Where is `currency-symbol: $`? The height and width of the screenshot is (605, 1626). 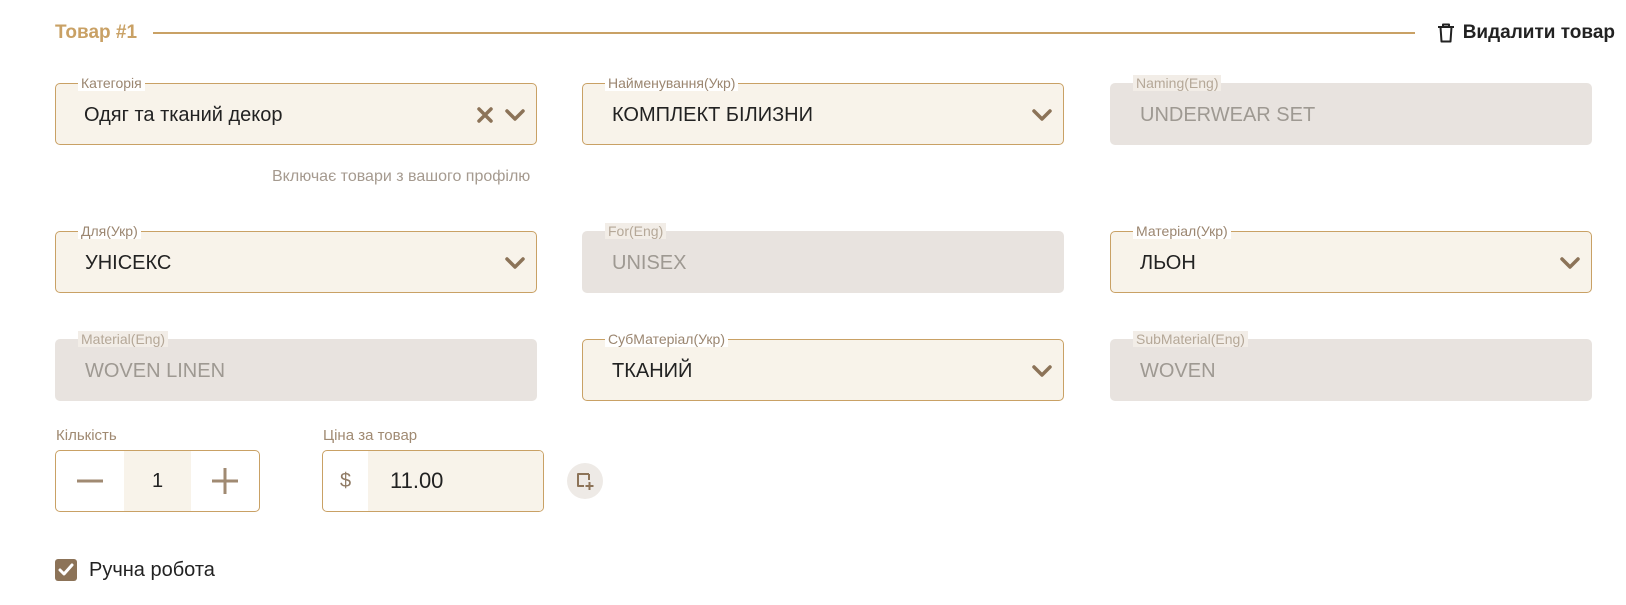 currency-symbol: $ is located at coordinates (345, 480).